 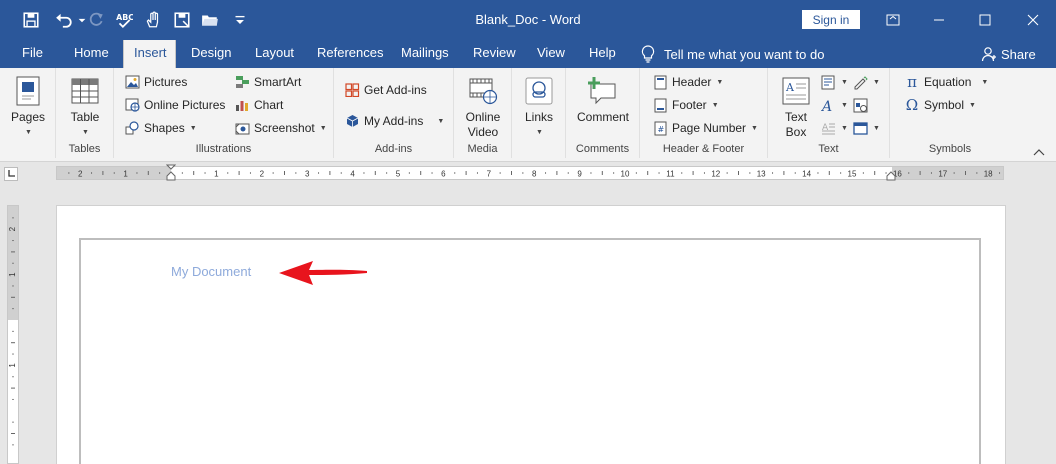 I want to click on redo-icon, so click(x=96, y=20).